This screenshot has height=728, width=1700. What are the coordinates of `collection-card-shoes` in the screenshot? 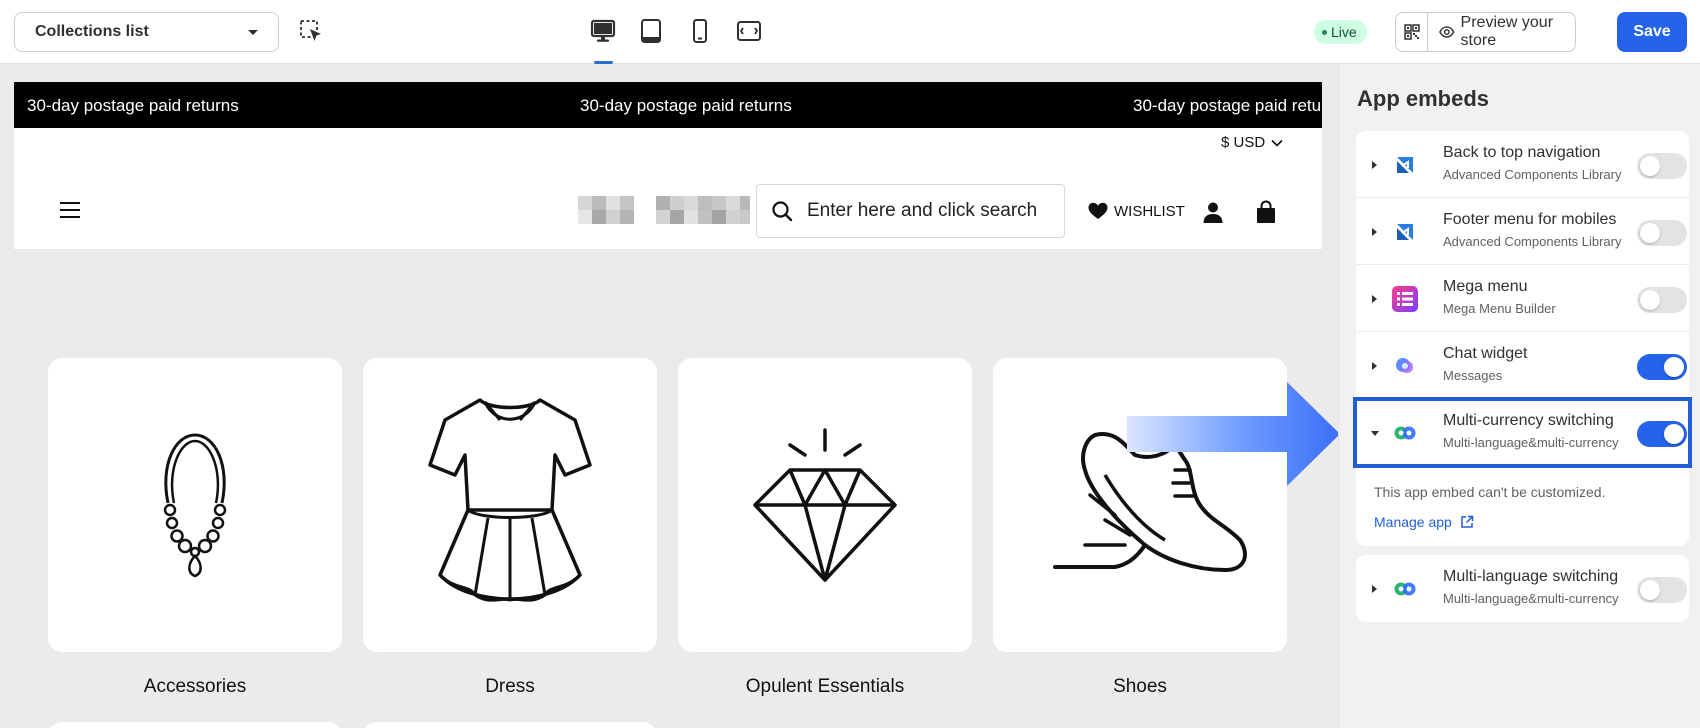 It's located at (1140, 505).